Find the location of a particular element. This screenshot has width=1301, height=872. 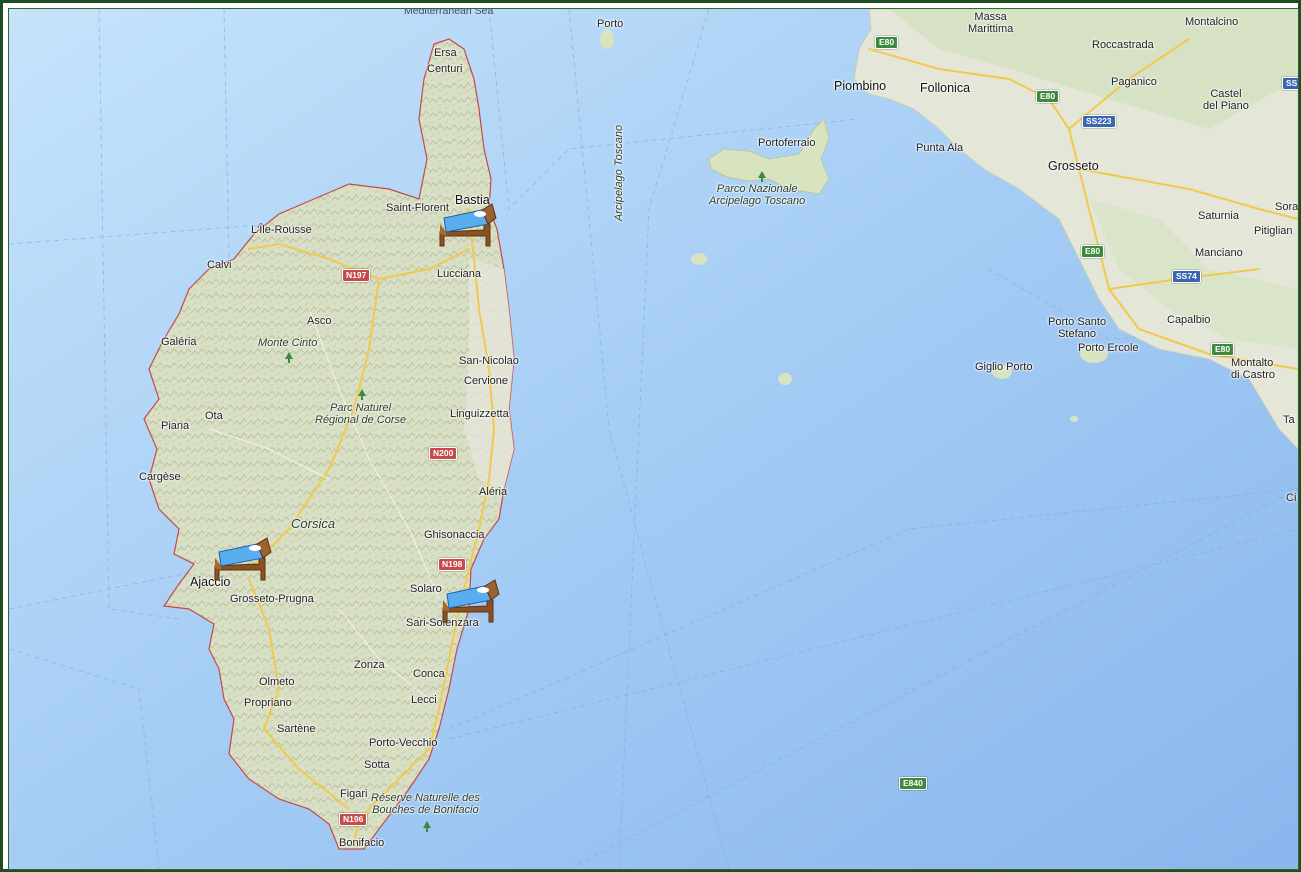

place-cervione: Cervione is located at coordinates (486, 381).